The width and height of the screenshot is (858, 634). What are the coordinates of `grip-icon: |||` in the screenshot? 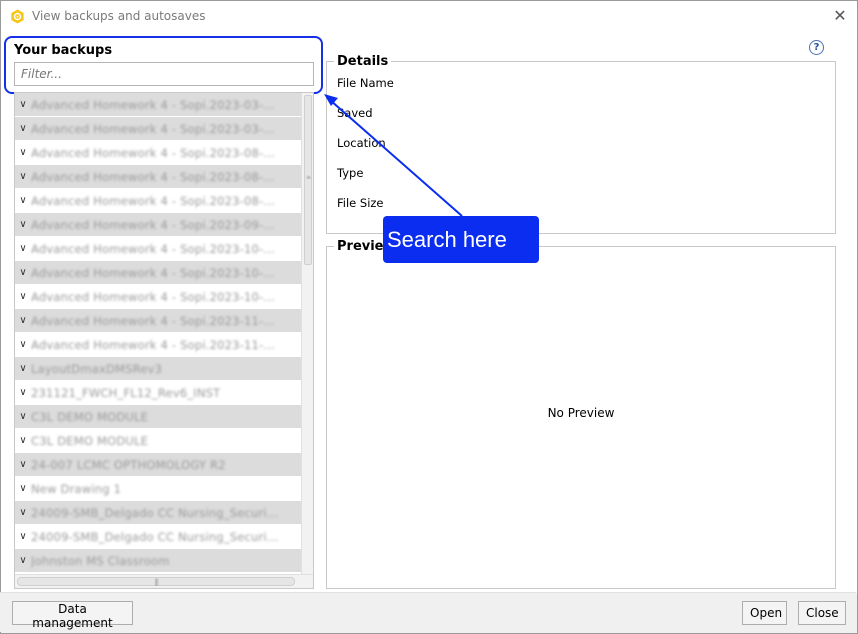 It's located at (156, 582).